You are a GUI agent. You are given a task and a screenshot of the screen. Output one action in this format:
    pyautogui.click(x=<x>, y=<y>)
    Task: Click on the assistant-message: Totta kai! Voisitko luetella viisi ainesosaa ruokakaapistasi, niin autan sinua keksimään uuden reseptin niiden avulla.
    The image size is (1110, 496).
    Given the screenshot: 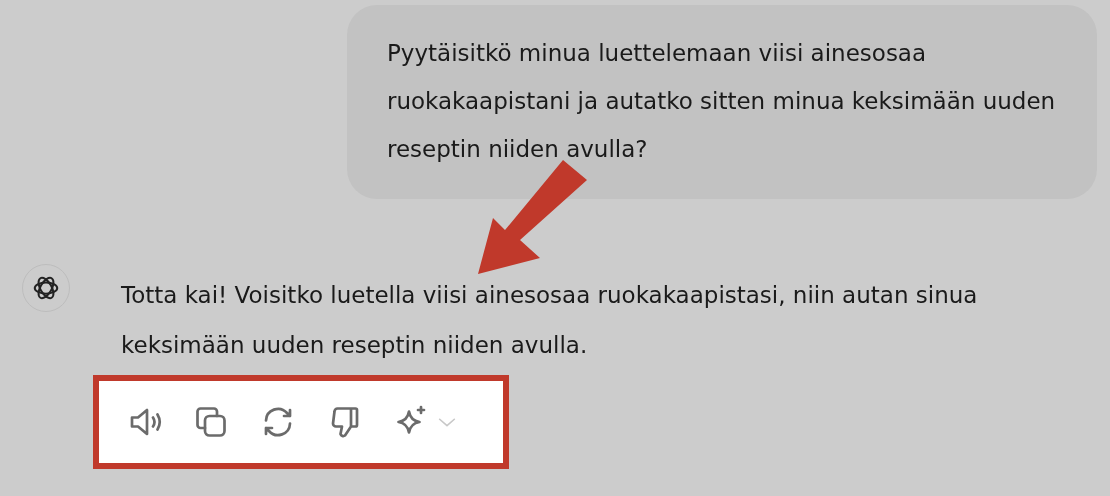 What is the action you would take?
    pyautogui.click(x=550, y=320)
    